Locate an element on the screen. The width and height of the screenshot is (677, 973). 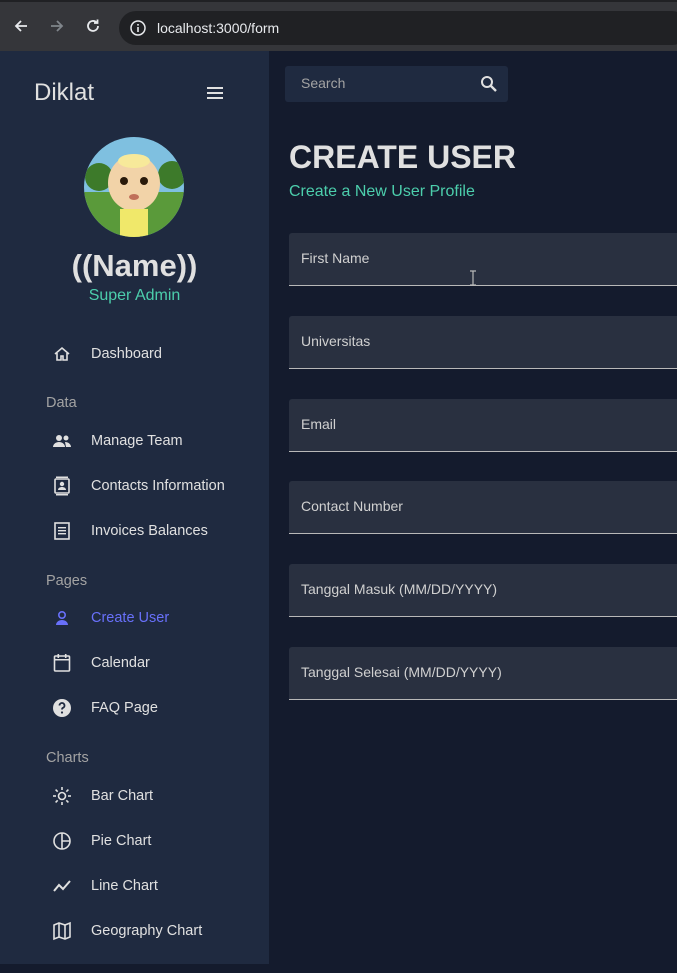
sidebar-item-label: Manage Team is located at coordinates (137, 441).